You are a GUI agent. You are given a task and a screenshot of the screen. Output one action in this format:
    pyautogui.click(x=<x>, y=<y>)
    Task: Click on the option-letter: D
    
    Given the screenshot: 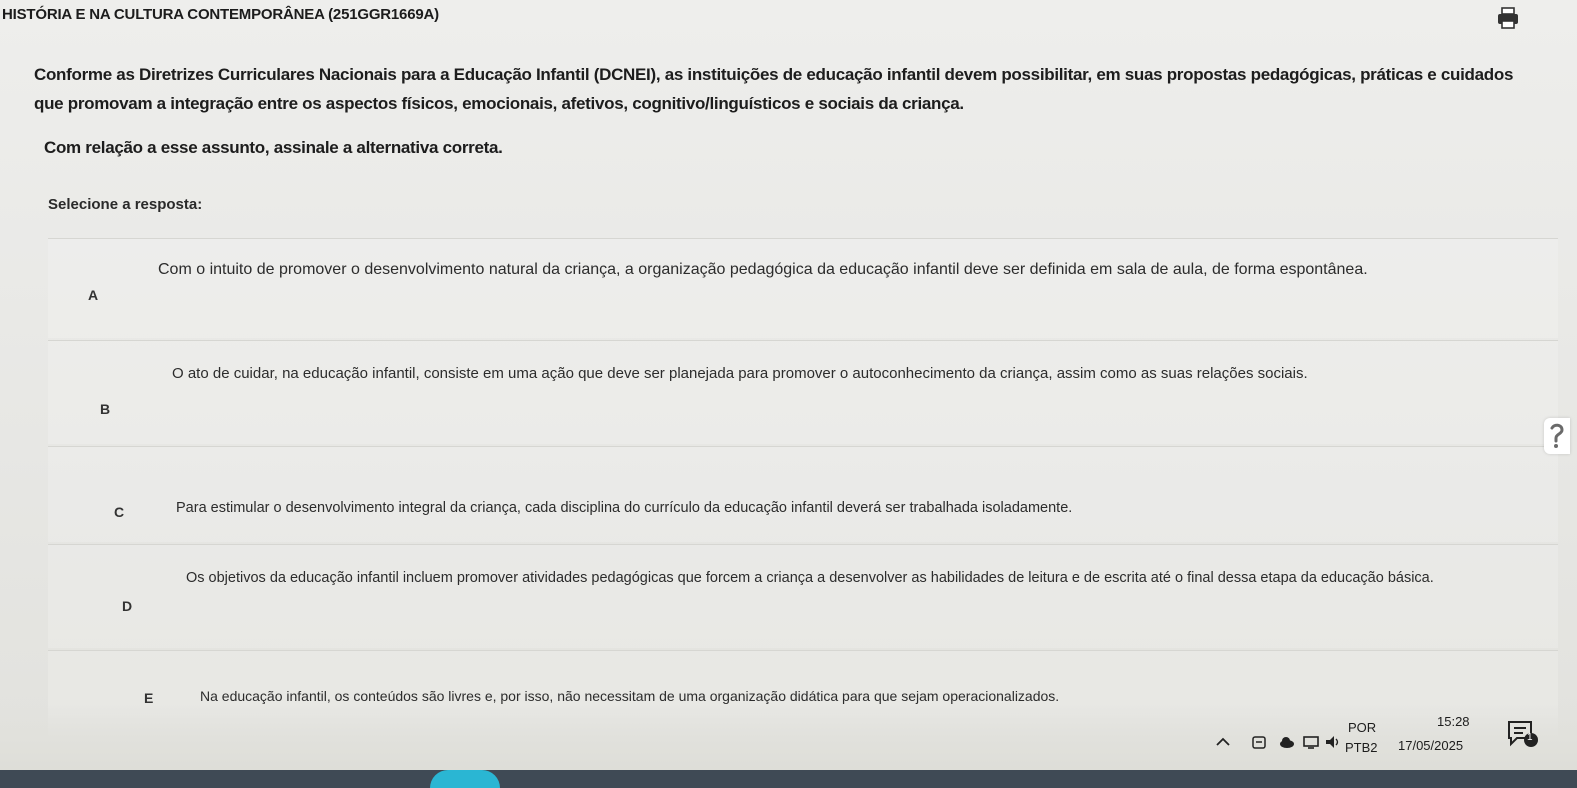 What is the action you would take?
    pyautogui.click(x=127, y=606)
    